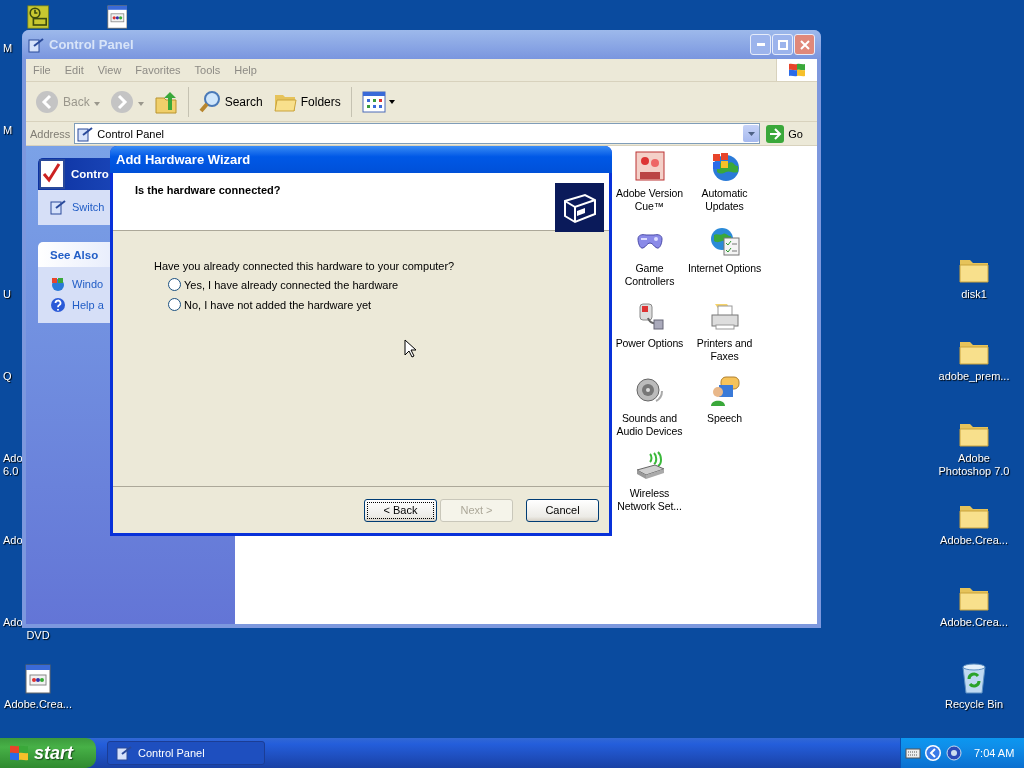 Image resolution: width=1024 pixels, height=768 pixels. I want to click on icon-label: Adobe Photoshop 7.0, so click(974, 465).